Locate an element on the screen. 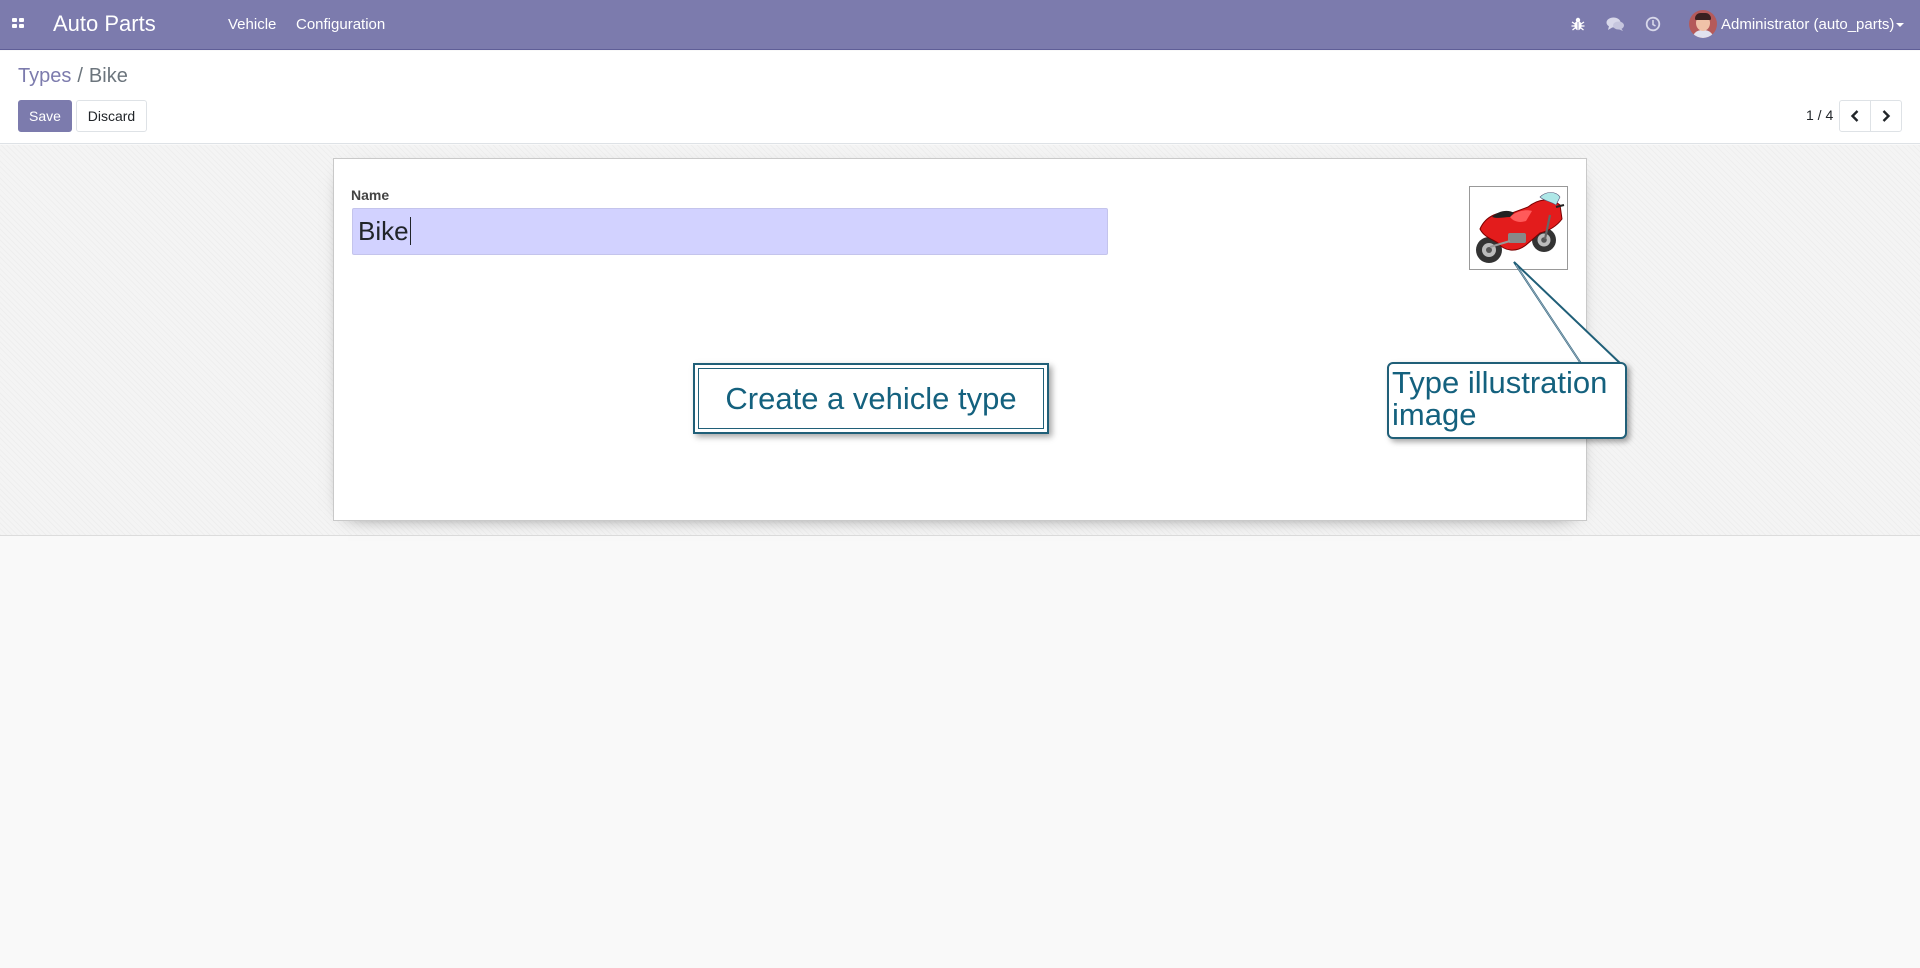 The height and width of the screenshot is (968, 1920). text-cursor is located at coordinates (410, 231).